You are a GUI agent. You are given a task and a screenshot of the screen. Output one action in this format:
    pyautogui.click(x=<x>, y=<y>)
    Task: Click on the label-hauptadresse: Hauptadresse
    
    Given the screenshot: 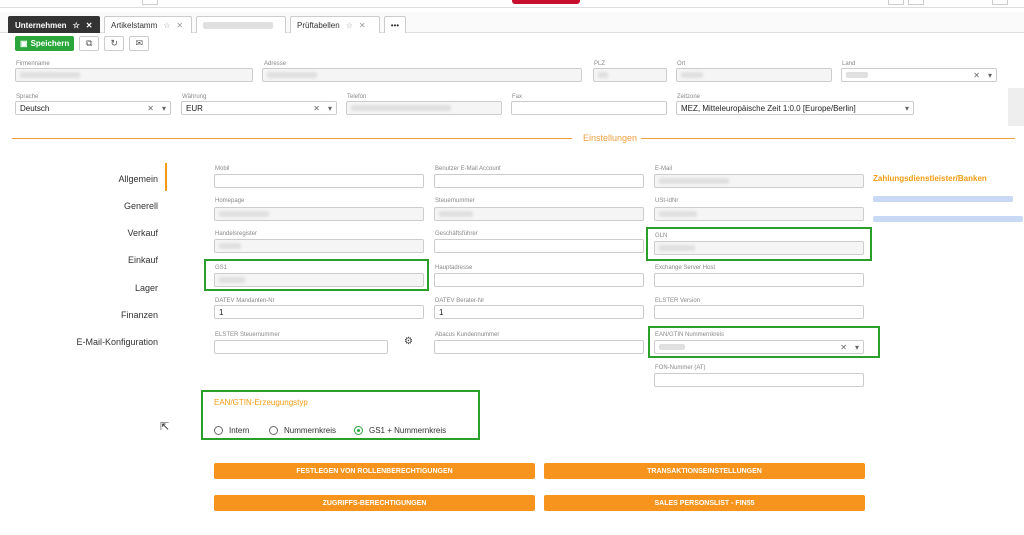 What is the action you would take?
    pyautogui.click(x=454, y=268)
    